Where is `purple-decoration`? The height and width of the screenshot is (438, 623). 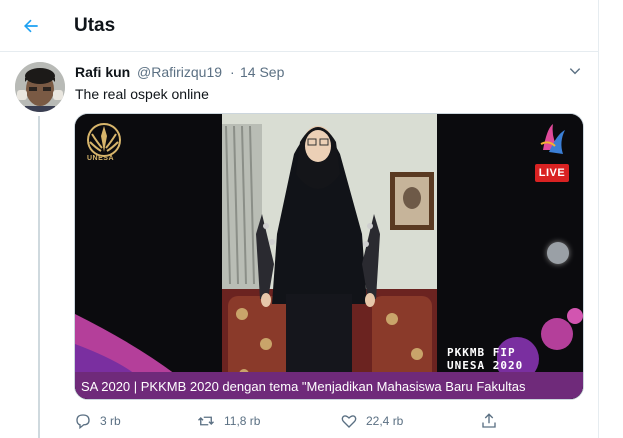
purple-decoration is located at coordinates (125, 344).